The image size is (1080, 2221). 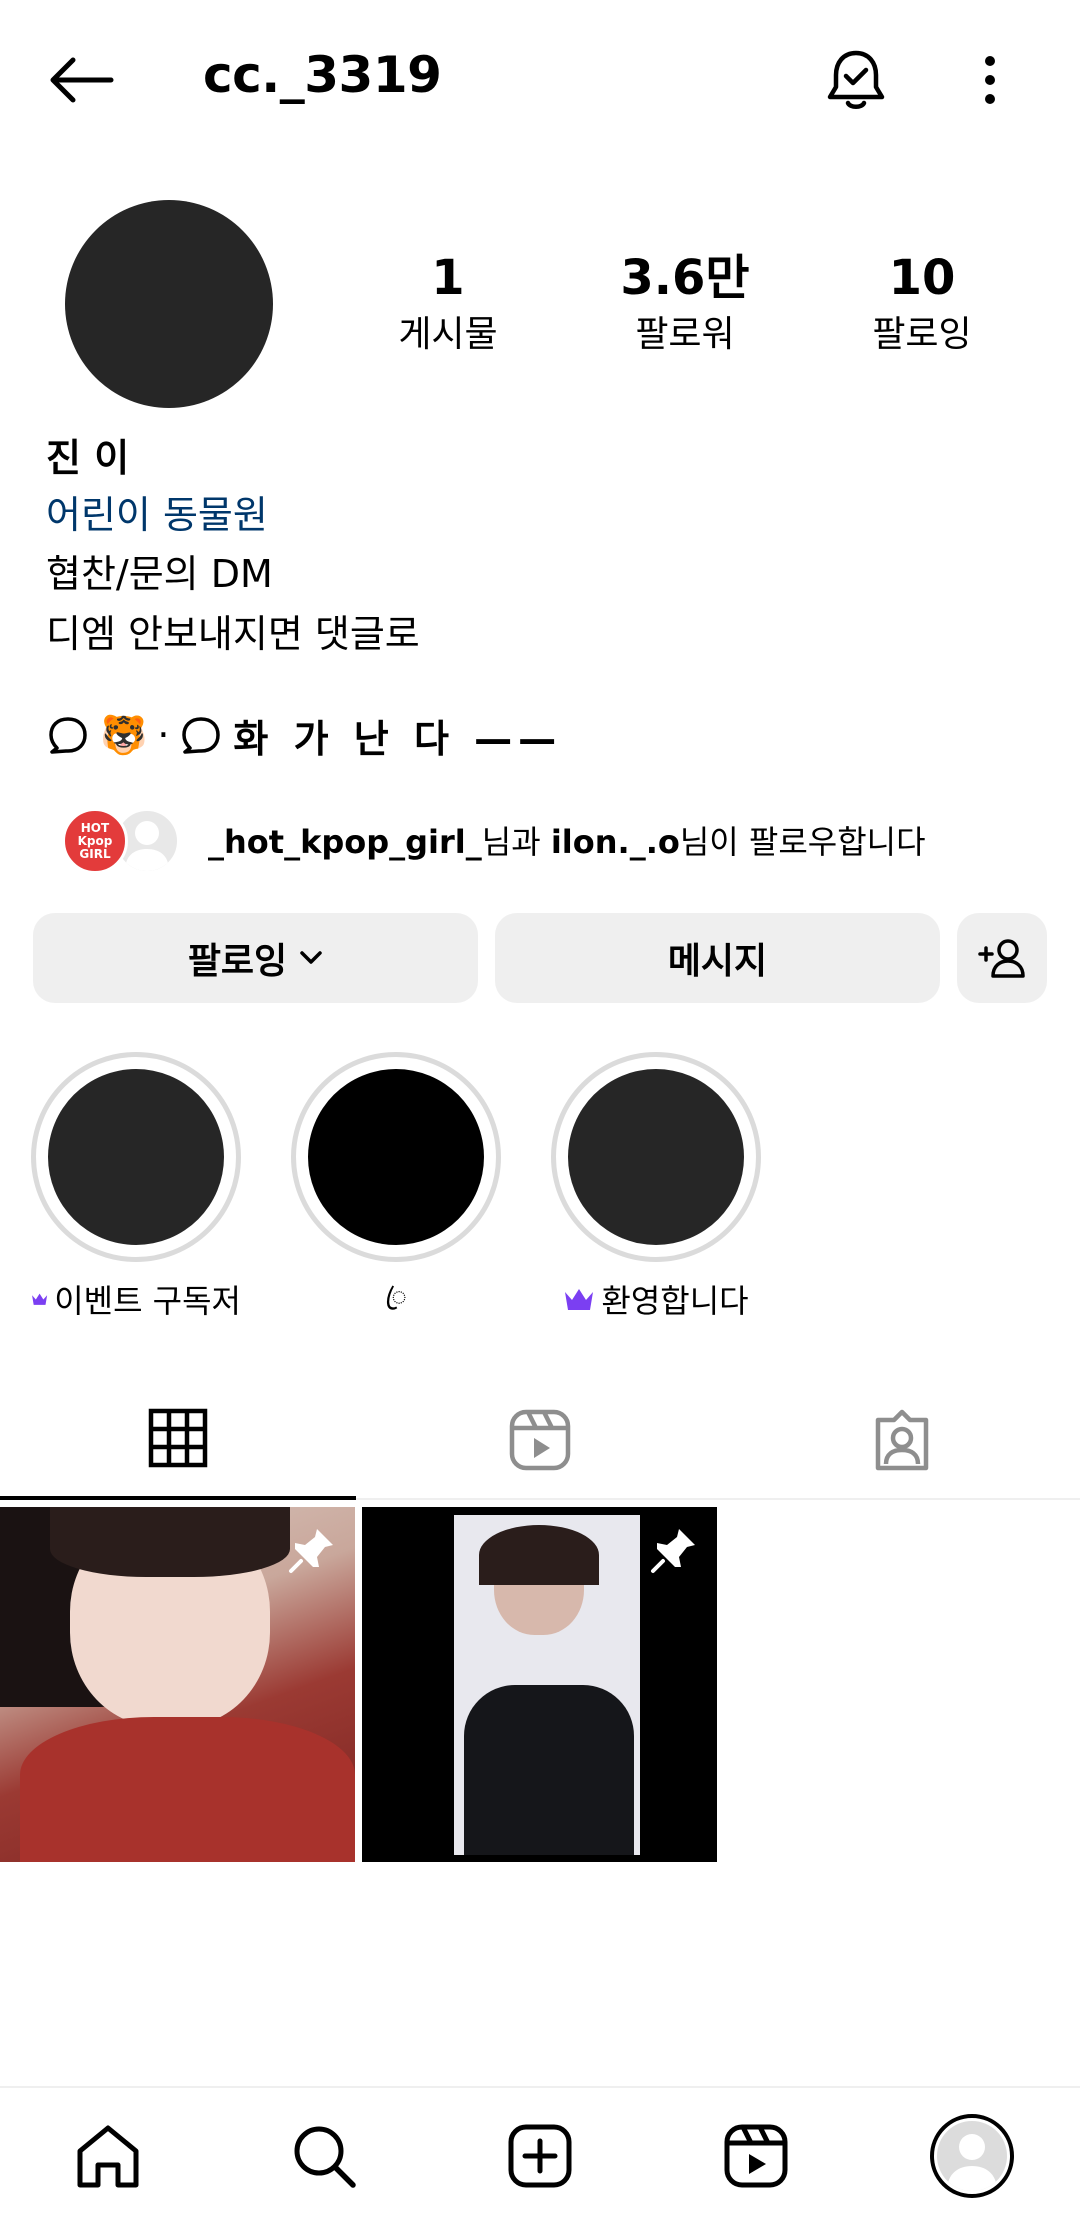 What do you see at coordinates (322, 75) in the screenshot?
I see `profile-username: cc._3319` at bounding box center [322, 75].